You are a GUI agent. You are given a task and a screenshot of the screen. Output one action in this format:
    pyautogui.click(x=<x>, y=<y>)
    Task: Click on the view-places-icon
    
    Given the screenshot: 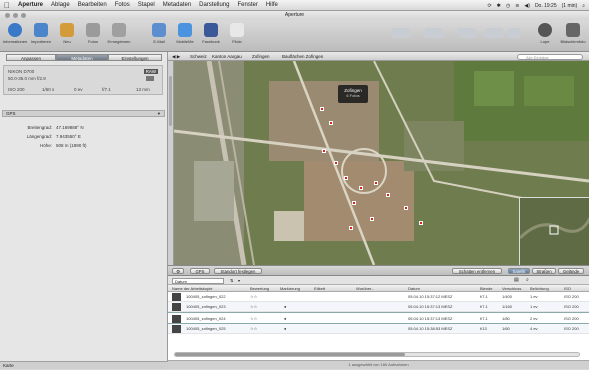 What is the action you would take?
    pyautogui.click(x=514, y=33)
    